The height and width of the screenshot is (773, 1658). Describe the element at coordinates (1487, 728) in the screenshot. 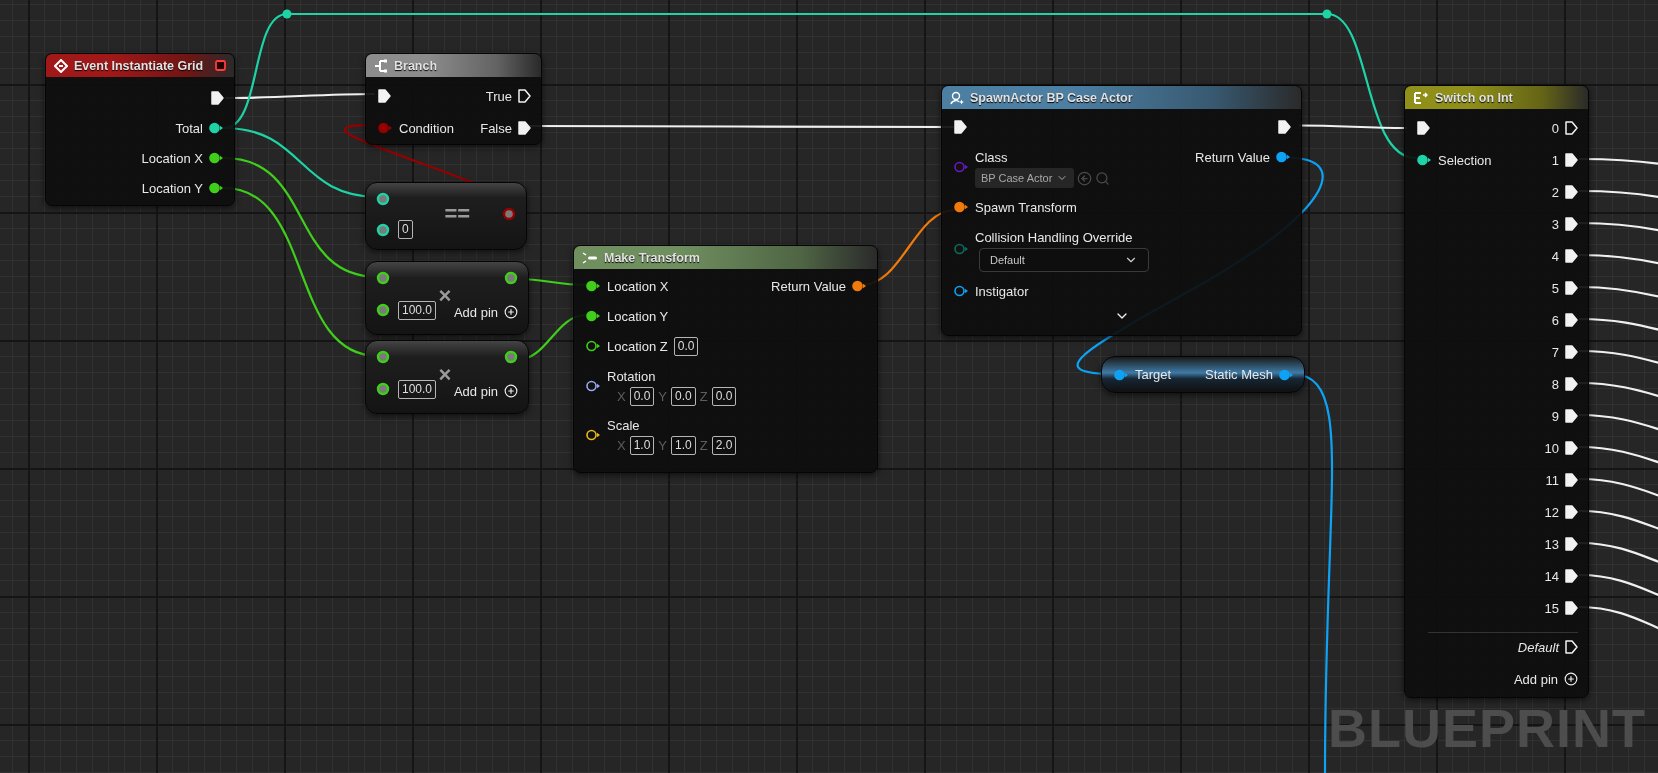

I see `graph-type-label: BLUEPRINT` at that location.